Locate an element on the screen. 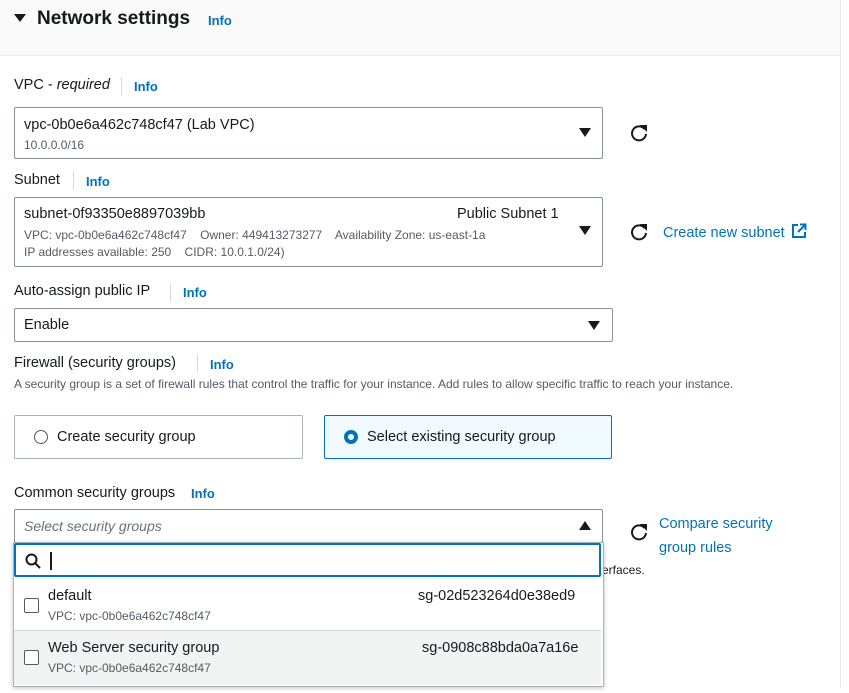 This screenshot has width=849, height=693. common-sg-info-link: Info is located at coordinates (203, 493).